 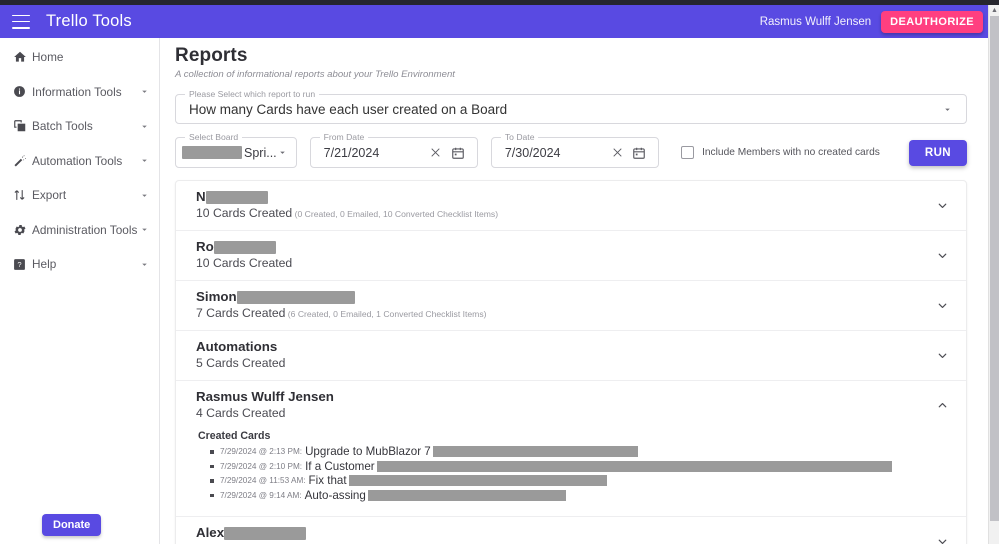 I want to click on donate-button: Donate, so click(x=72, y=525).